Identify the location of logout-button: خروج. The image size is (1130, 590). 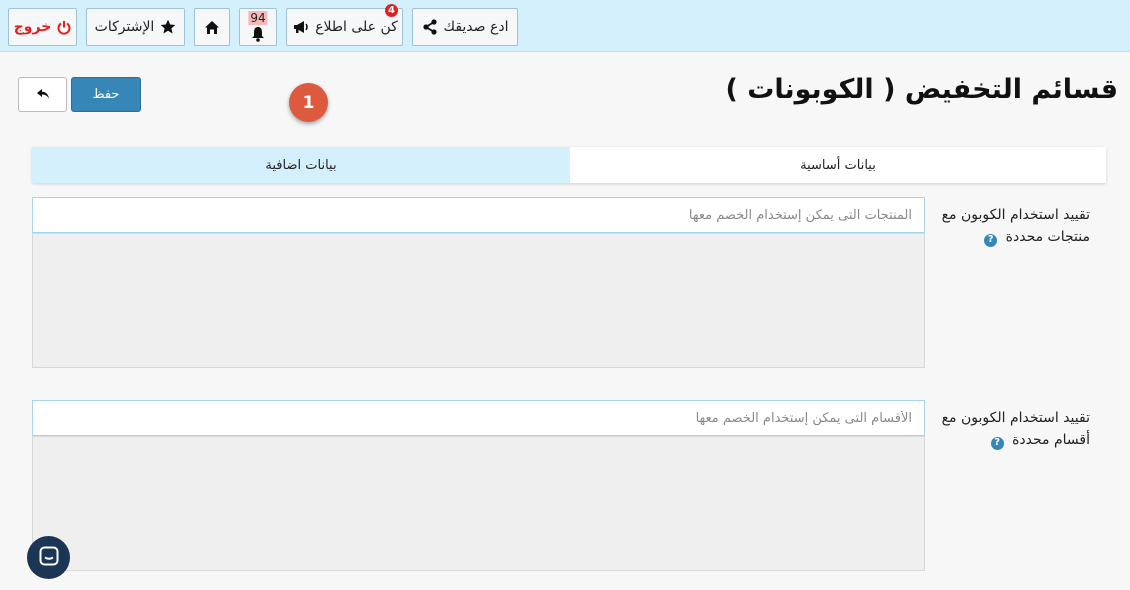
(42, 27).